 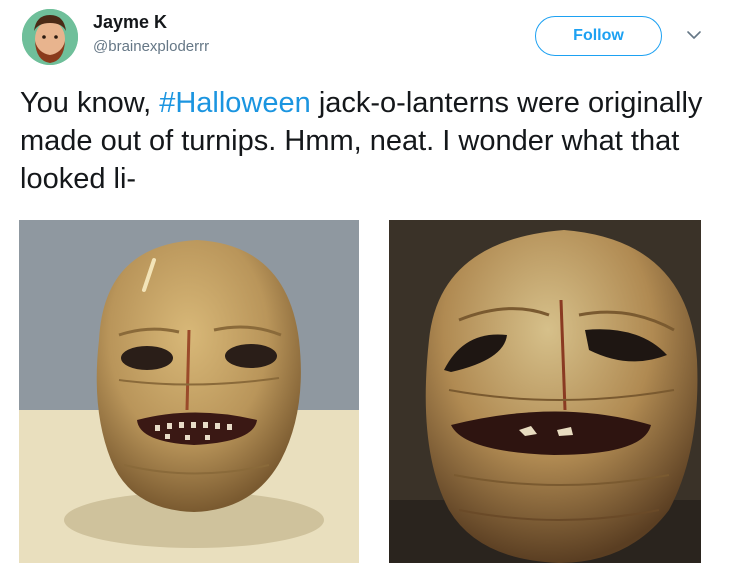 I want to click on user-handle: @brainexploderrr, so click(x=151, y=46).